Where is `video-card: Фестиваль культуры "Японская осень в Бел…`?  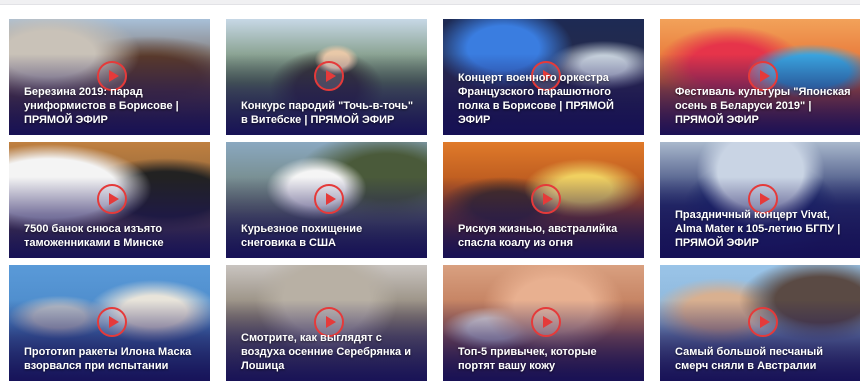 video-card: Фестиваль культуры "Японская осень в Бел… is located at coordinates (760, 77).